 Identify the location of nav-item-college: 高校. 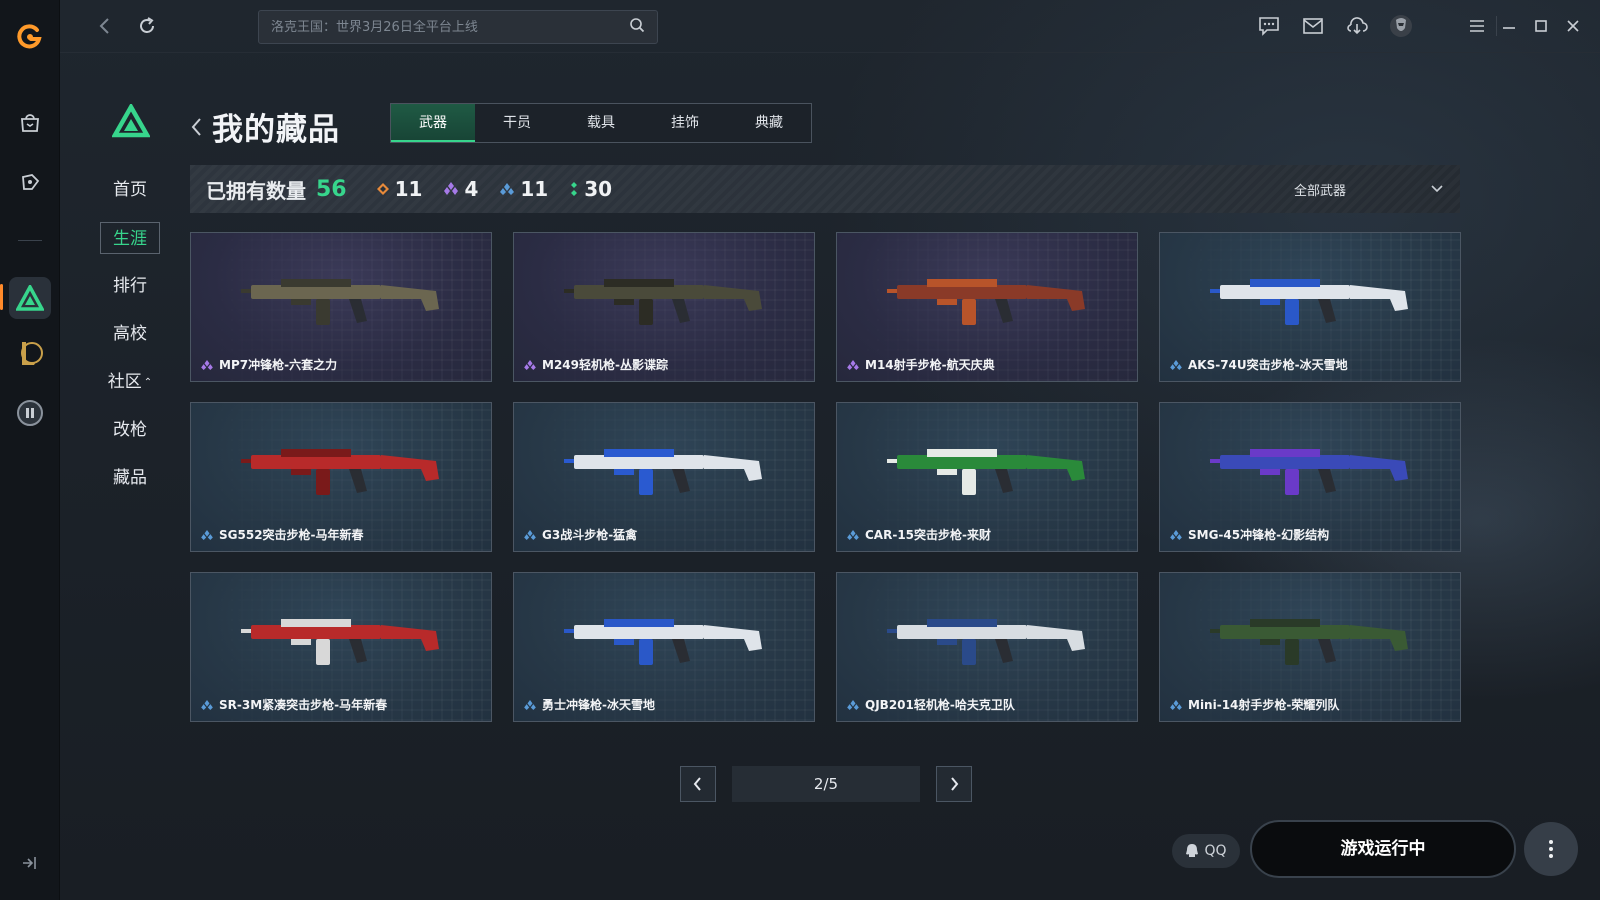
(130, 334).